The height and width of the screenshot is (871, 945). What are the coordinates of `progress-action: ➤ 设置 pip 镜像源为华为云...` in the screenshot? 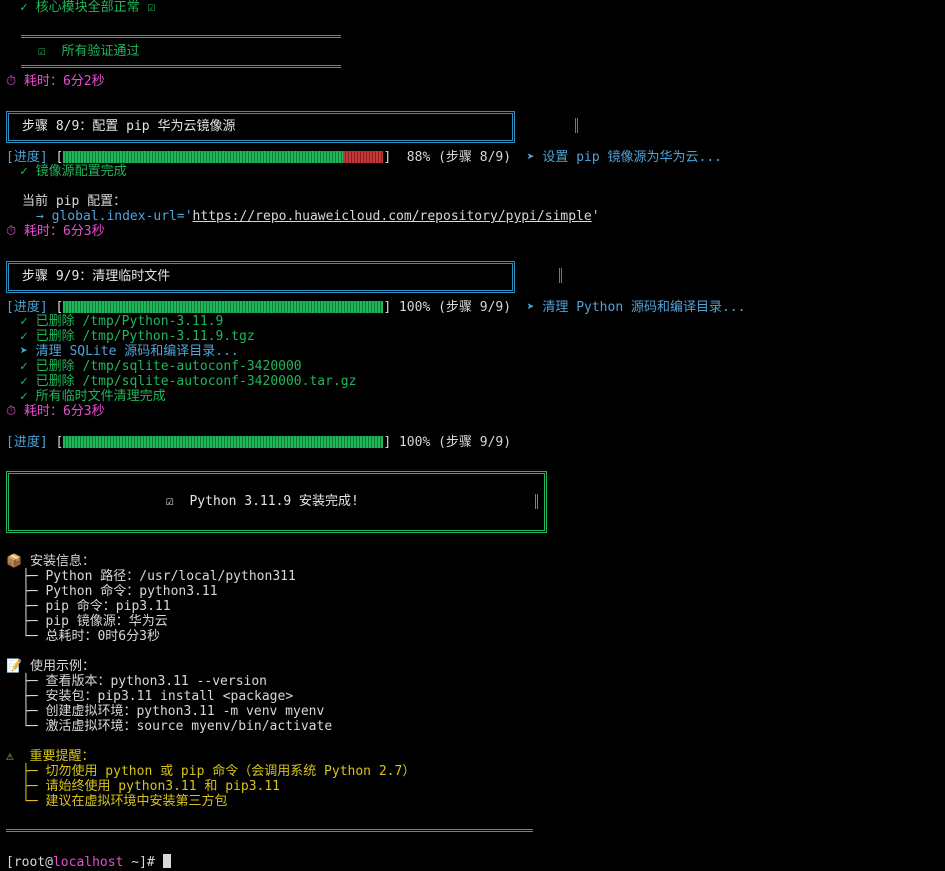 It's located at (624, 157).